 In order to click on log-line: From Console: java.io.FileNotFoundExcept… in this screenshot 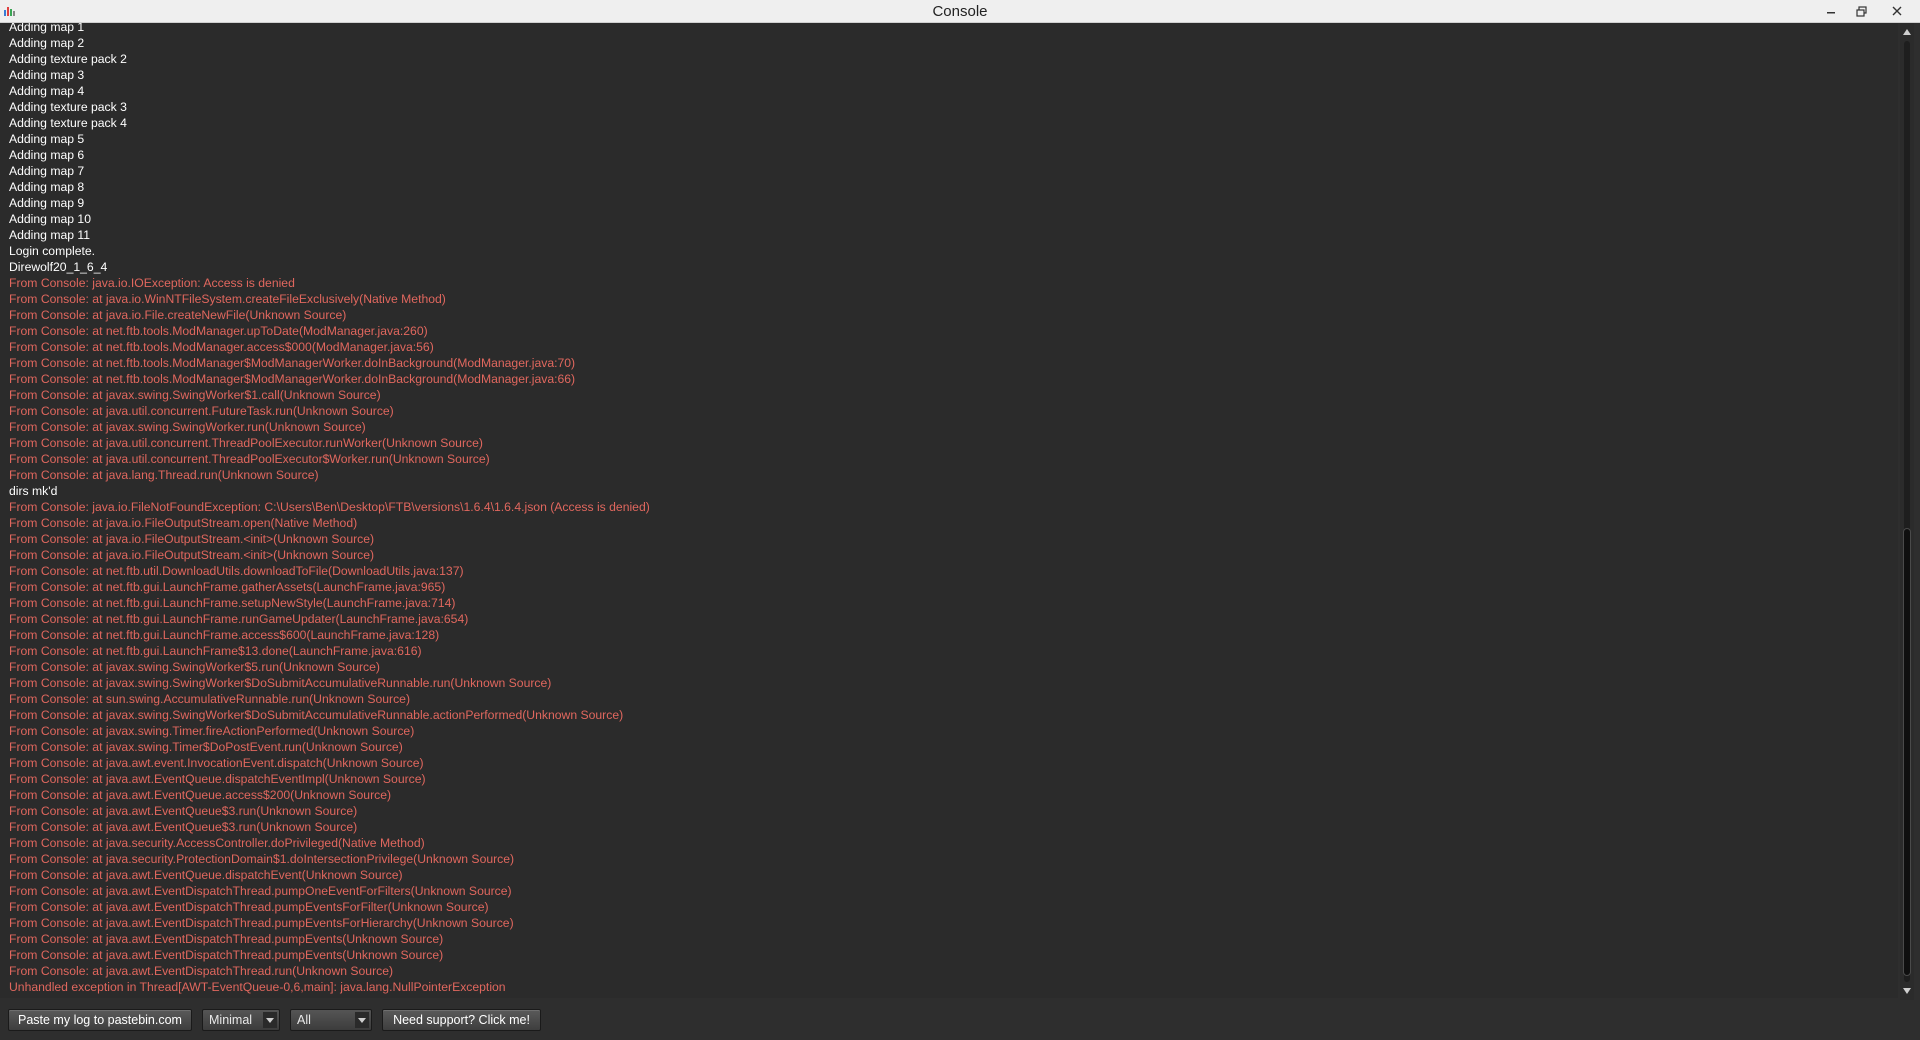, I will do `click(329, 507)`.